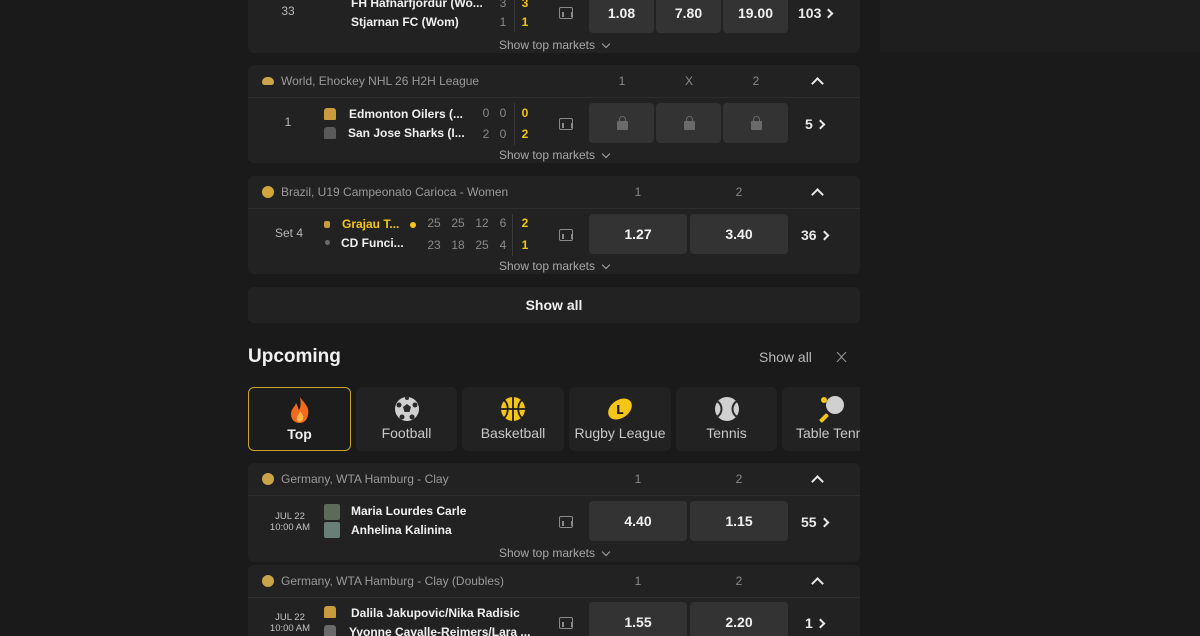 The height and width of the screenshot is (636, 1200). Describe the element at coordinates (392, 581) in the screenshot. I see `league-name: Germany, WTA Hamburg - Clay (Doubles)` at that location.